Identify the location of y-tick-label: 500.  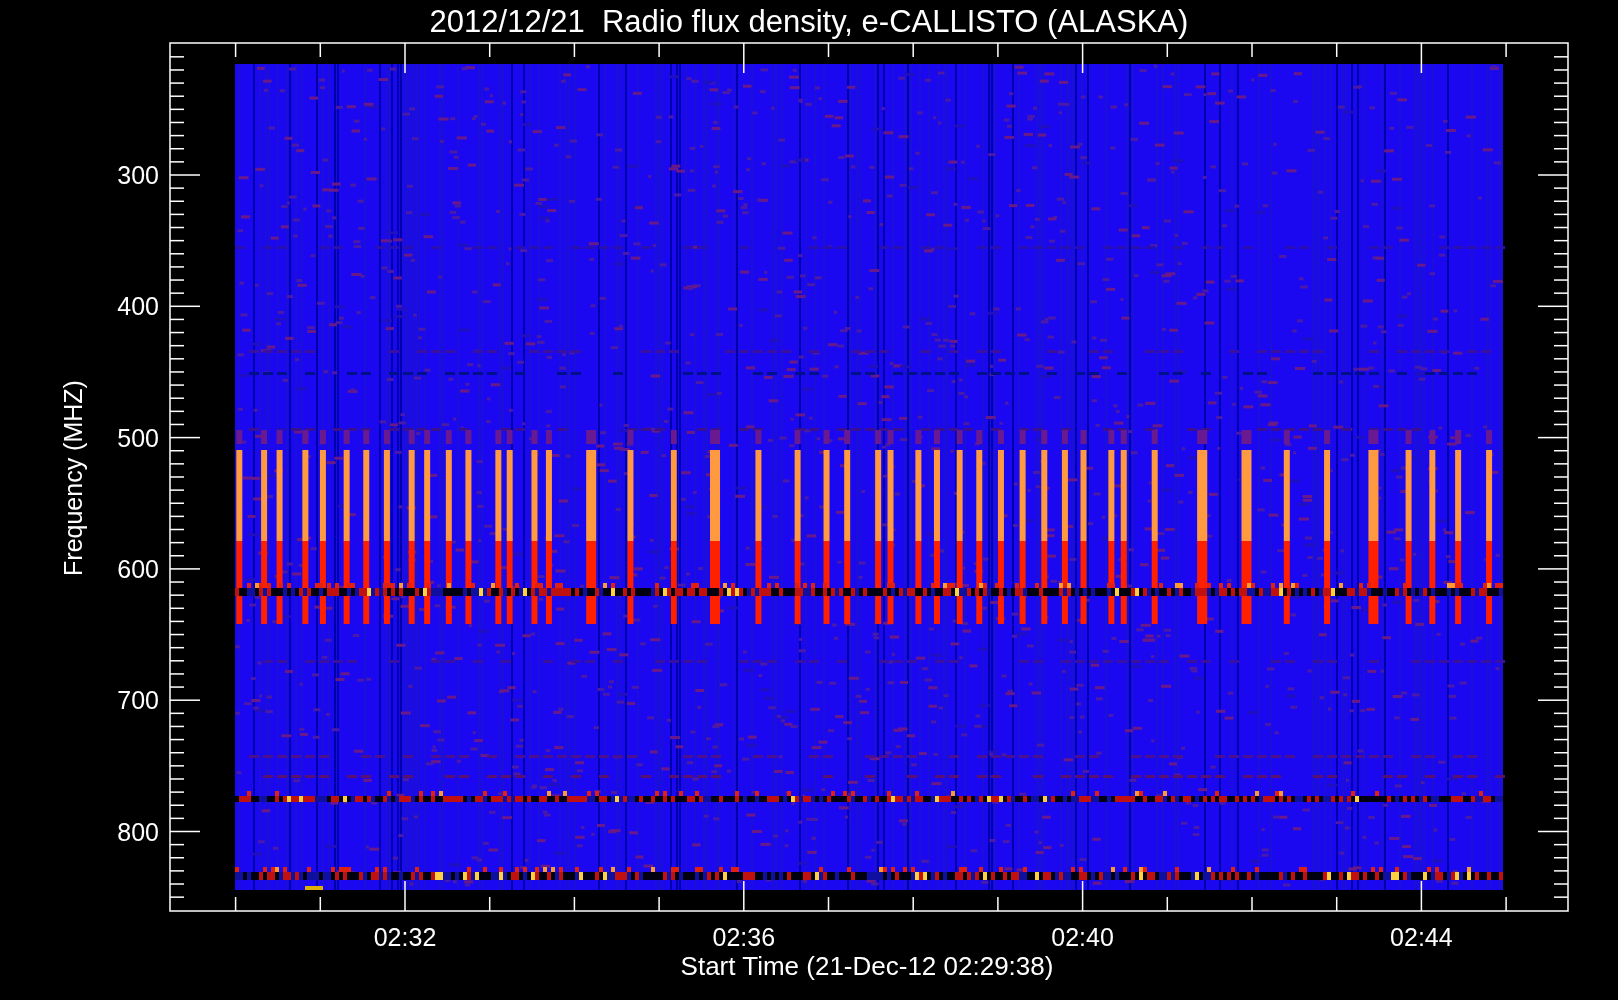
(138, 437).